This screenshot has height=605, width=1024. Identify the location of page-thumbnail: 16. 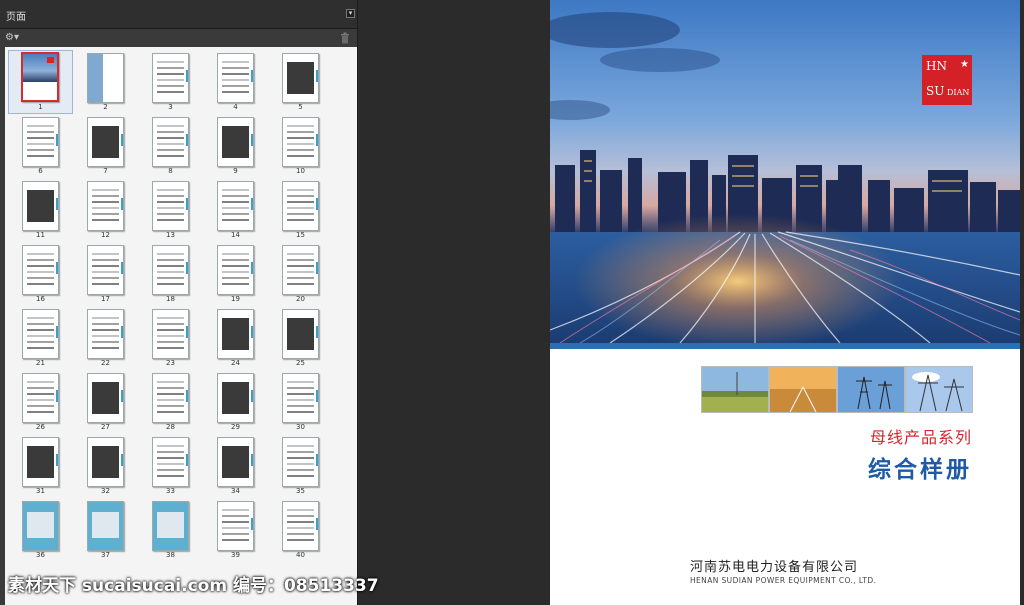
(40, 274).